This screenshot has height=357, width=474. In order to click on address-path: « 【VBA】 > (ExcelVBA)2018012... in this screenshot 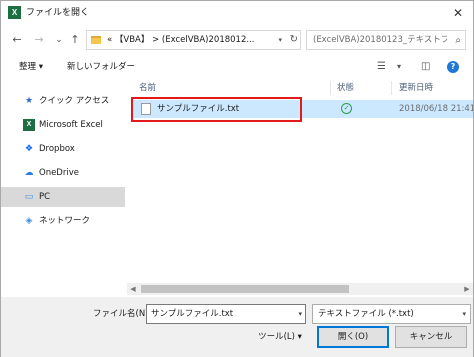, I will do `click(189, 40)`.